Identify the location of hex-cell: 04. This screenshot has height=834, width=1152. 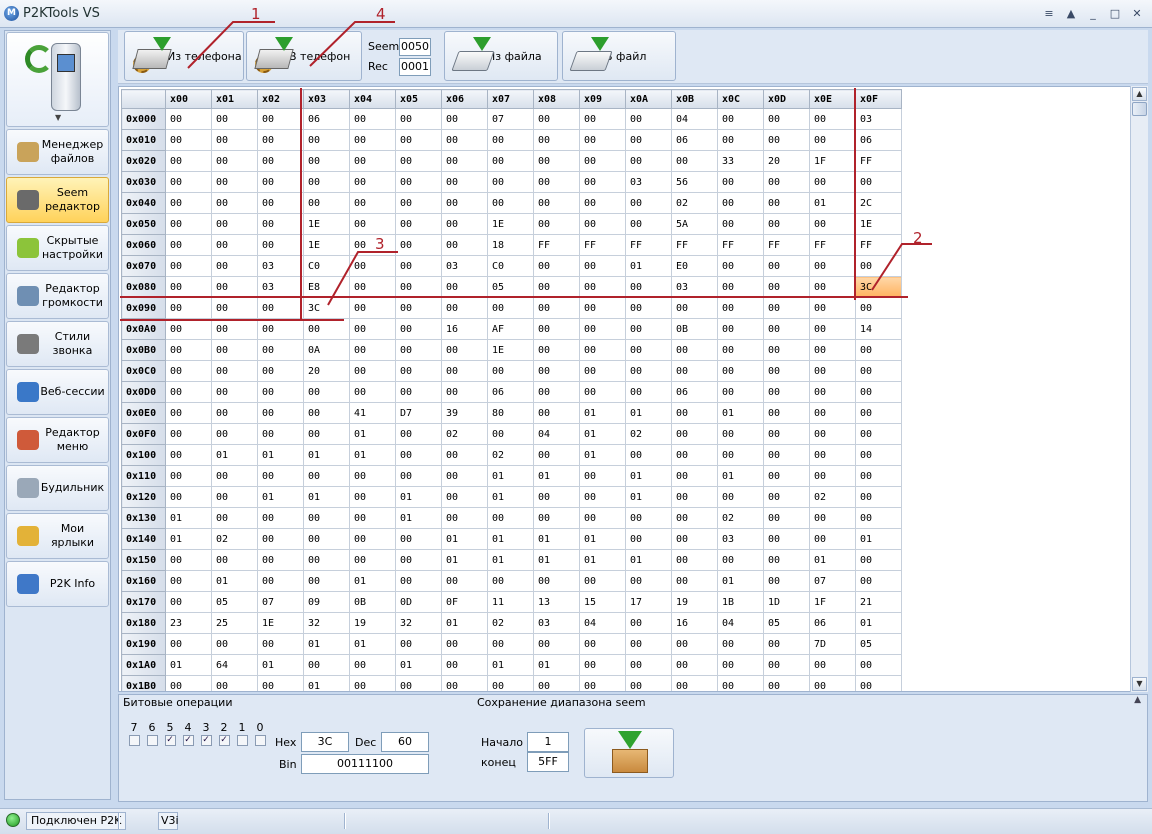
(740, 623).